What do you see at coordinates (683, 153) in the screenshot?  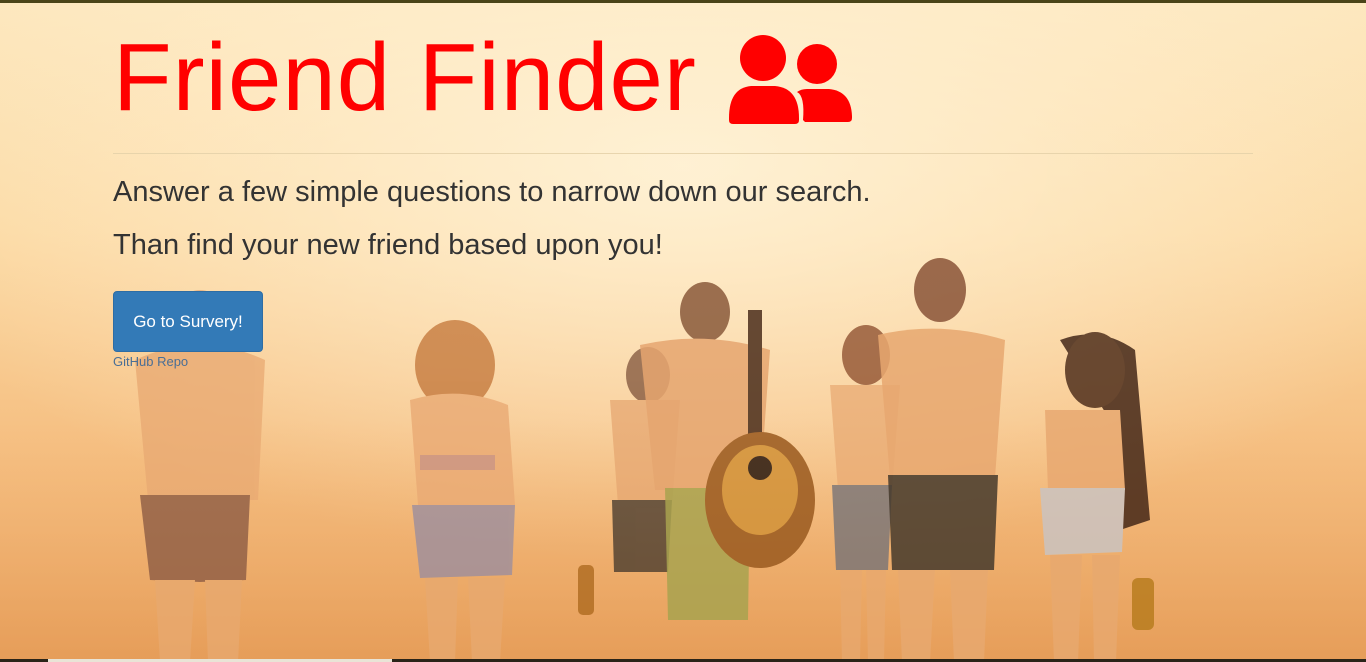 I see `divider` at bounding box center [683, 153].